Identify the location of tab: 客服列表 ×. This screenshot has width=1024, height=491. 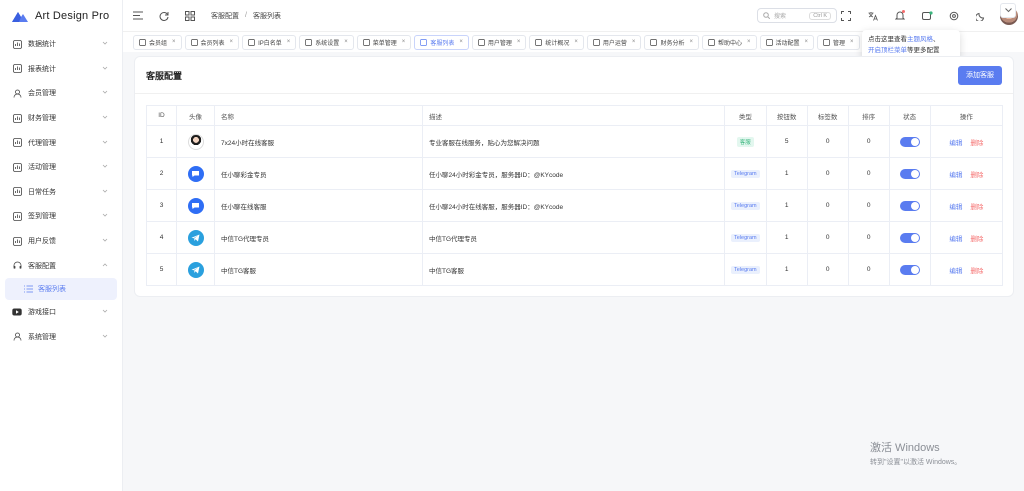
(441, 42).